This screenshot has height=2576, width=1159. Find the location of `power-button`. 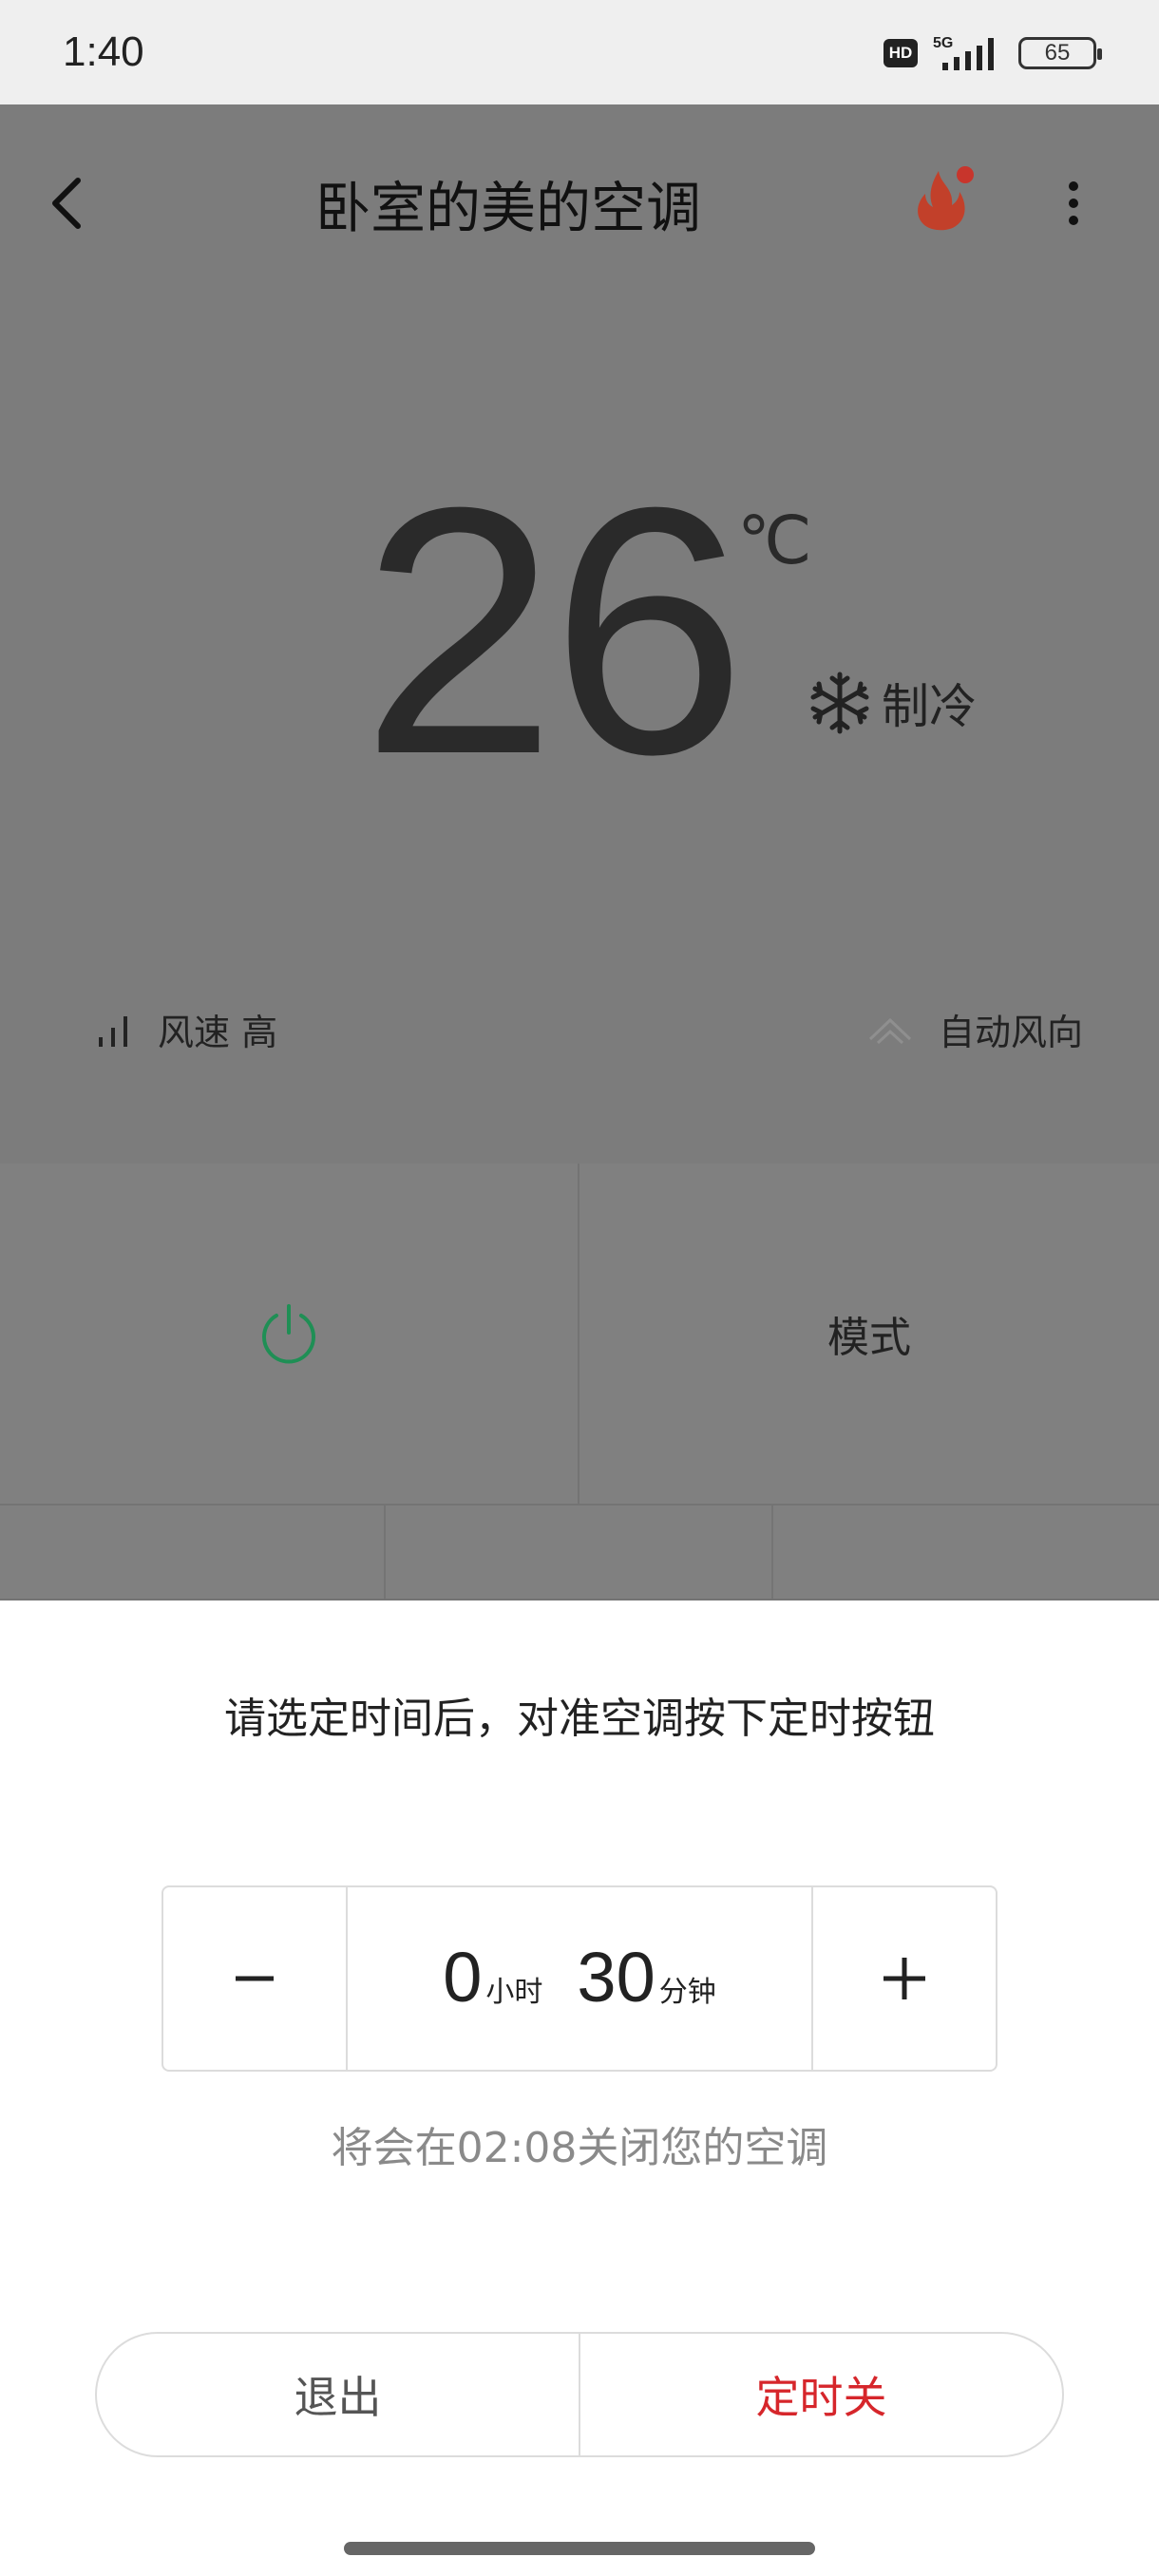

power-button is located at coordinates (290, 1335).